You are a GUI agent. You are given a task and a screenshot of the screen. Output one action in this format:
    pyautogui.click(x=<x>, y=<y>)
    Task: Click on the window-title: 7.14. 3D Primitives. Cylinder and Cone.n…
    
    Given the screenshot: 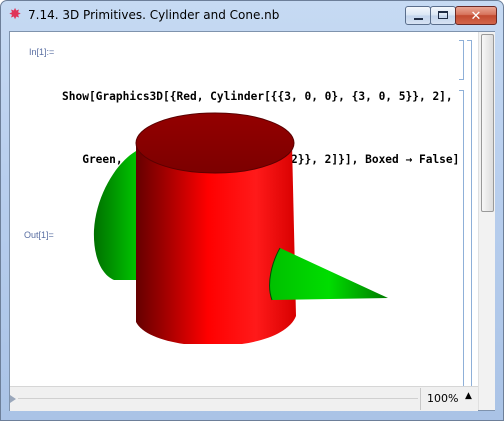 What is the action you would take?
    pyautogui.click(x=154, y=15)
    